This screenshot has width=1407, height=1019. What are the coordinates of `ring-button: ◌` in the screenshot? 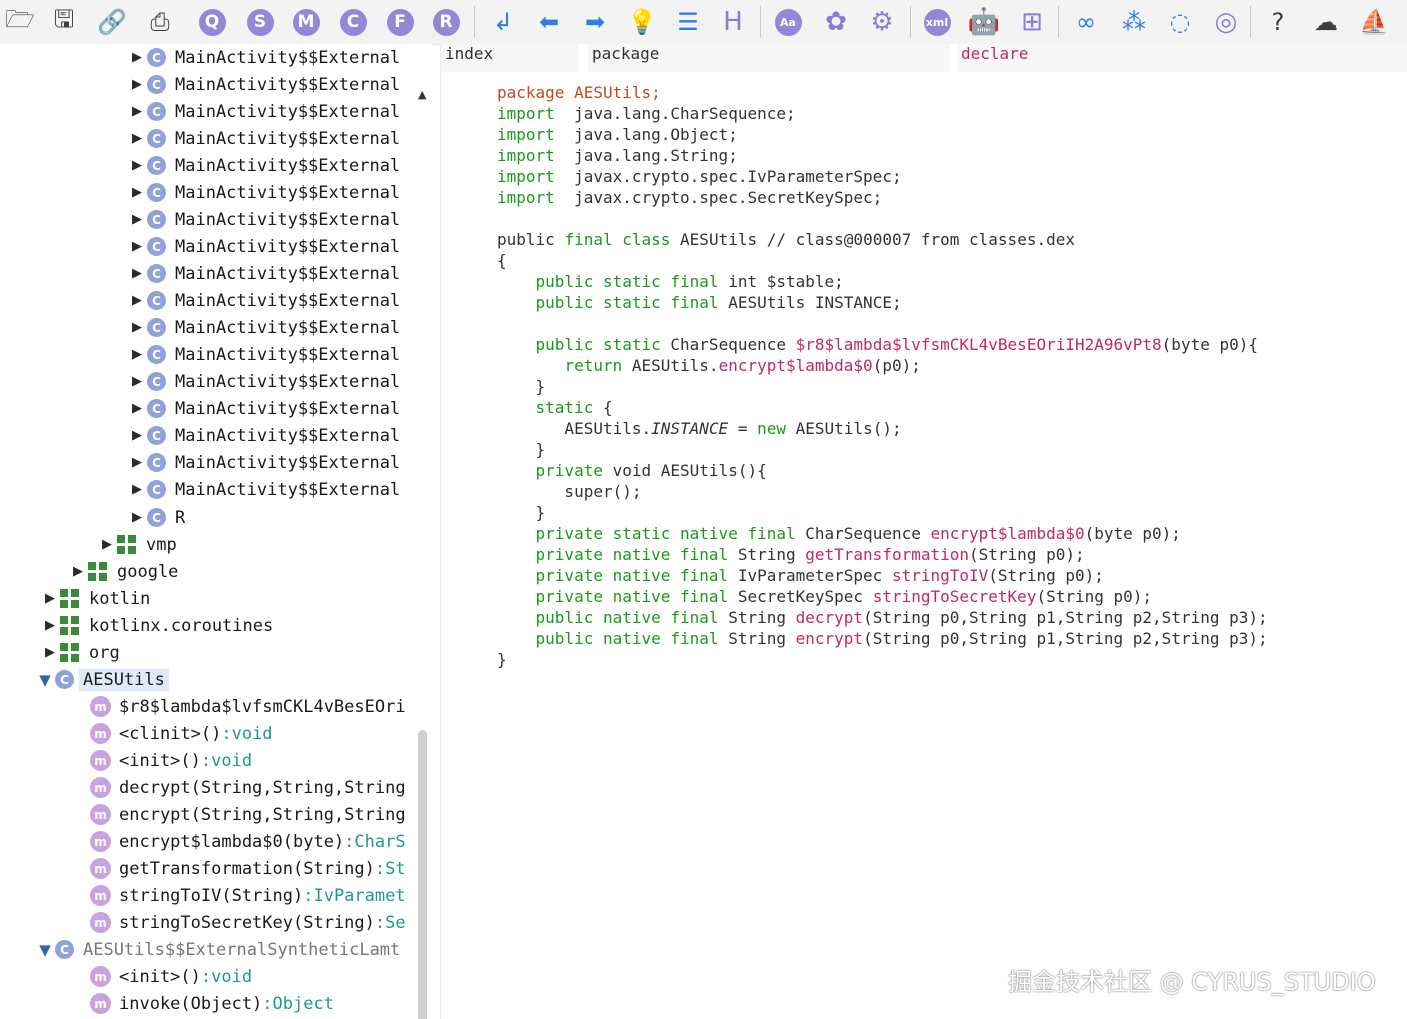 It's located at (1180, 22).